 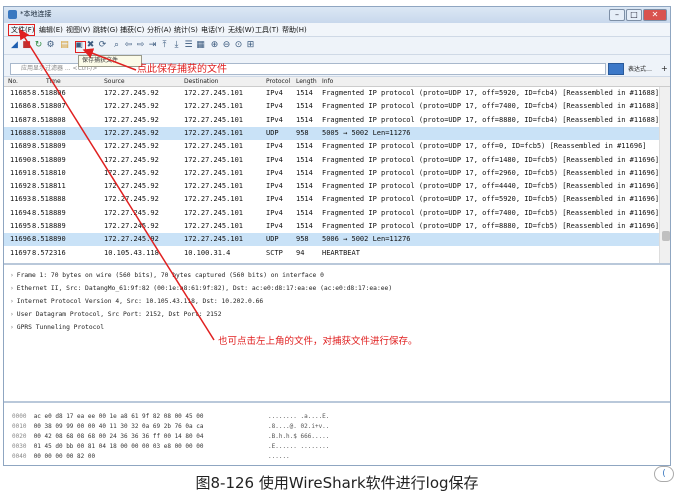 What do you see at coordinates (38, 45) in the screenshot?
I see `restart-capture-icon: ↻` at bounding box center [38, 45].